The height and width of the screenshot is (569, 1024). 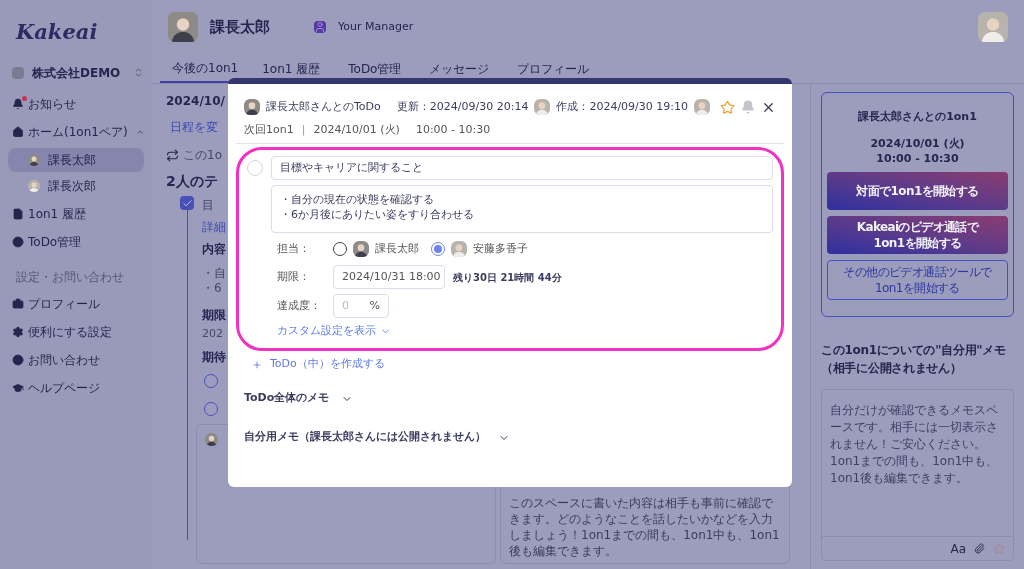 I want to click on next-1on1-date: 2024/10/01 (火), so click(x=356, y=130).